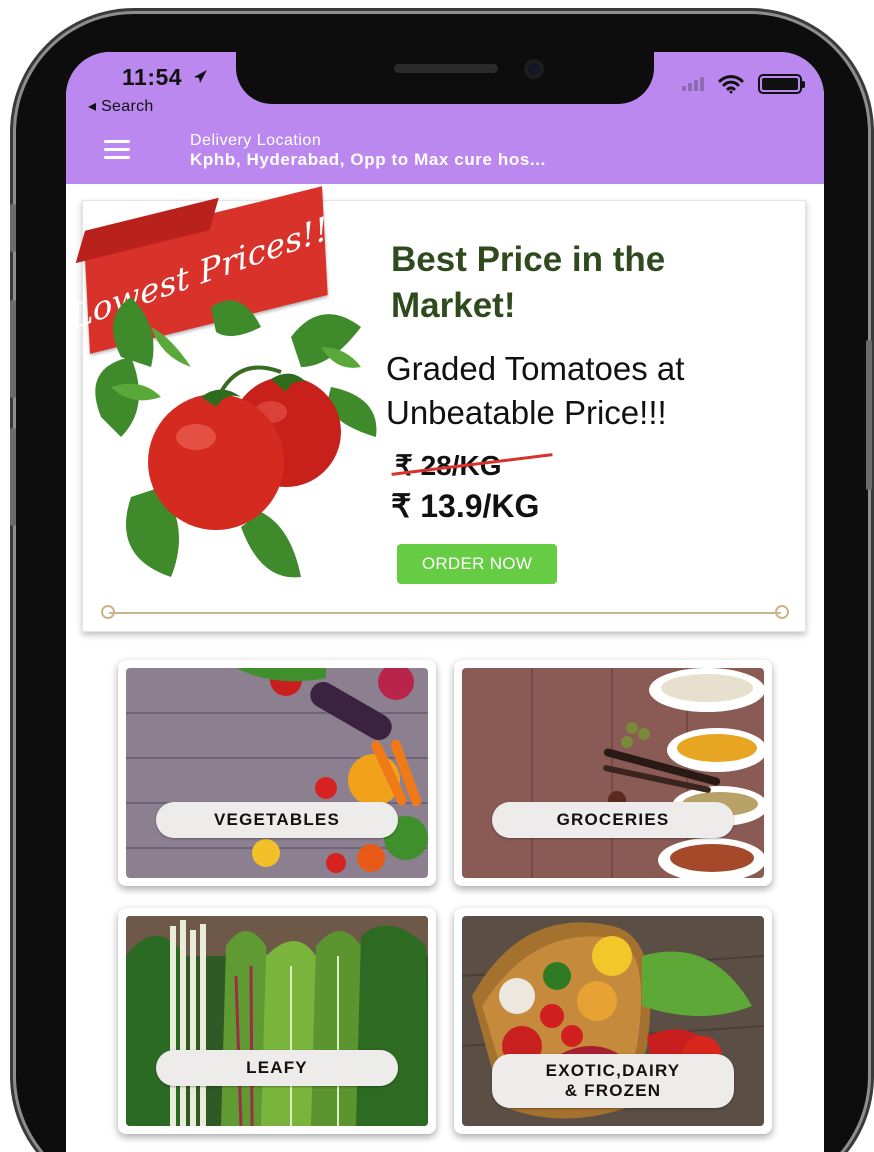  Describe the element at coordinates (731, 84) in the screenshot. I see `wifi-icon` at that location.